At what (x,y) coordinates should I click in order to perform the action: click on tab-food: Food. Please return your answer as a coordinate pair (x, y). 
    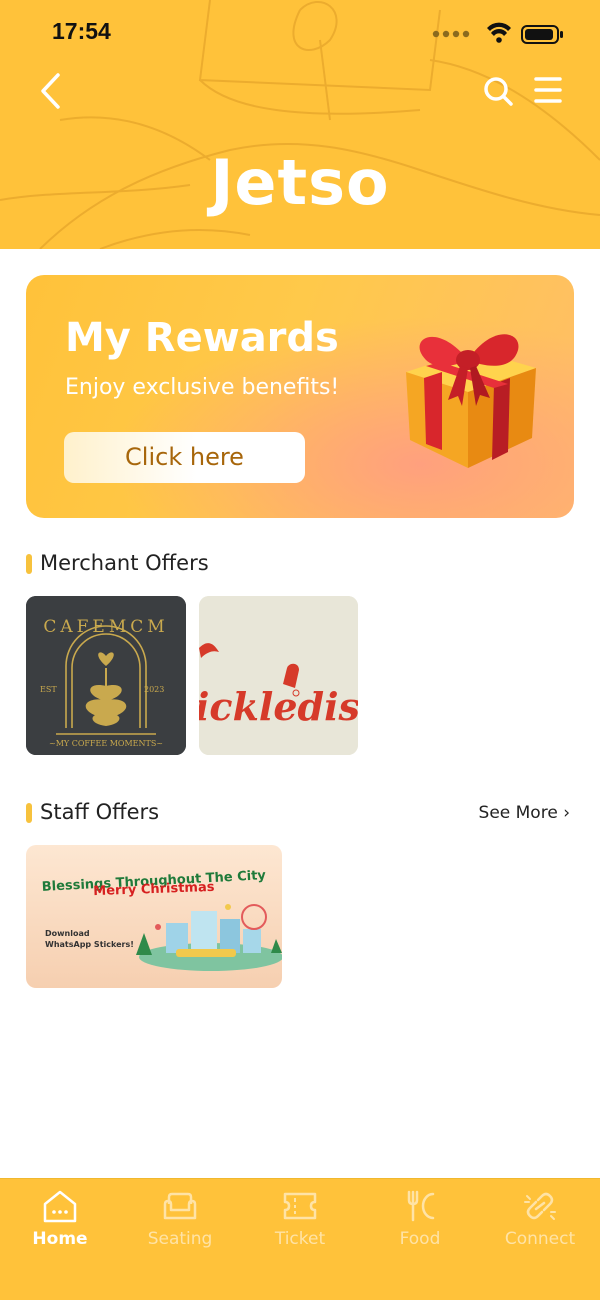
    Looking at the image, I should click on (420, 1224).